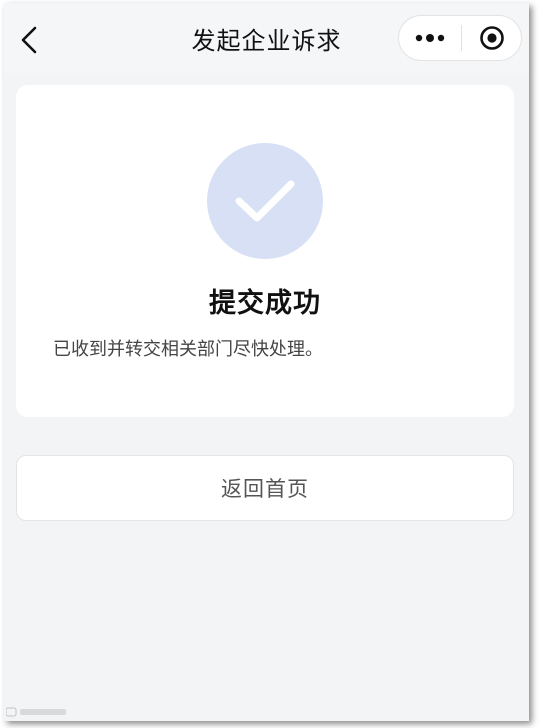 This screenshot has width=546, height=728. I want to click on watermark, so click(37, 713).